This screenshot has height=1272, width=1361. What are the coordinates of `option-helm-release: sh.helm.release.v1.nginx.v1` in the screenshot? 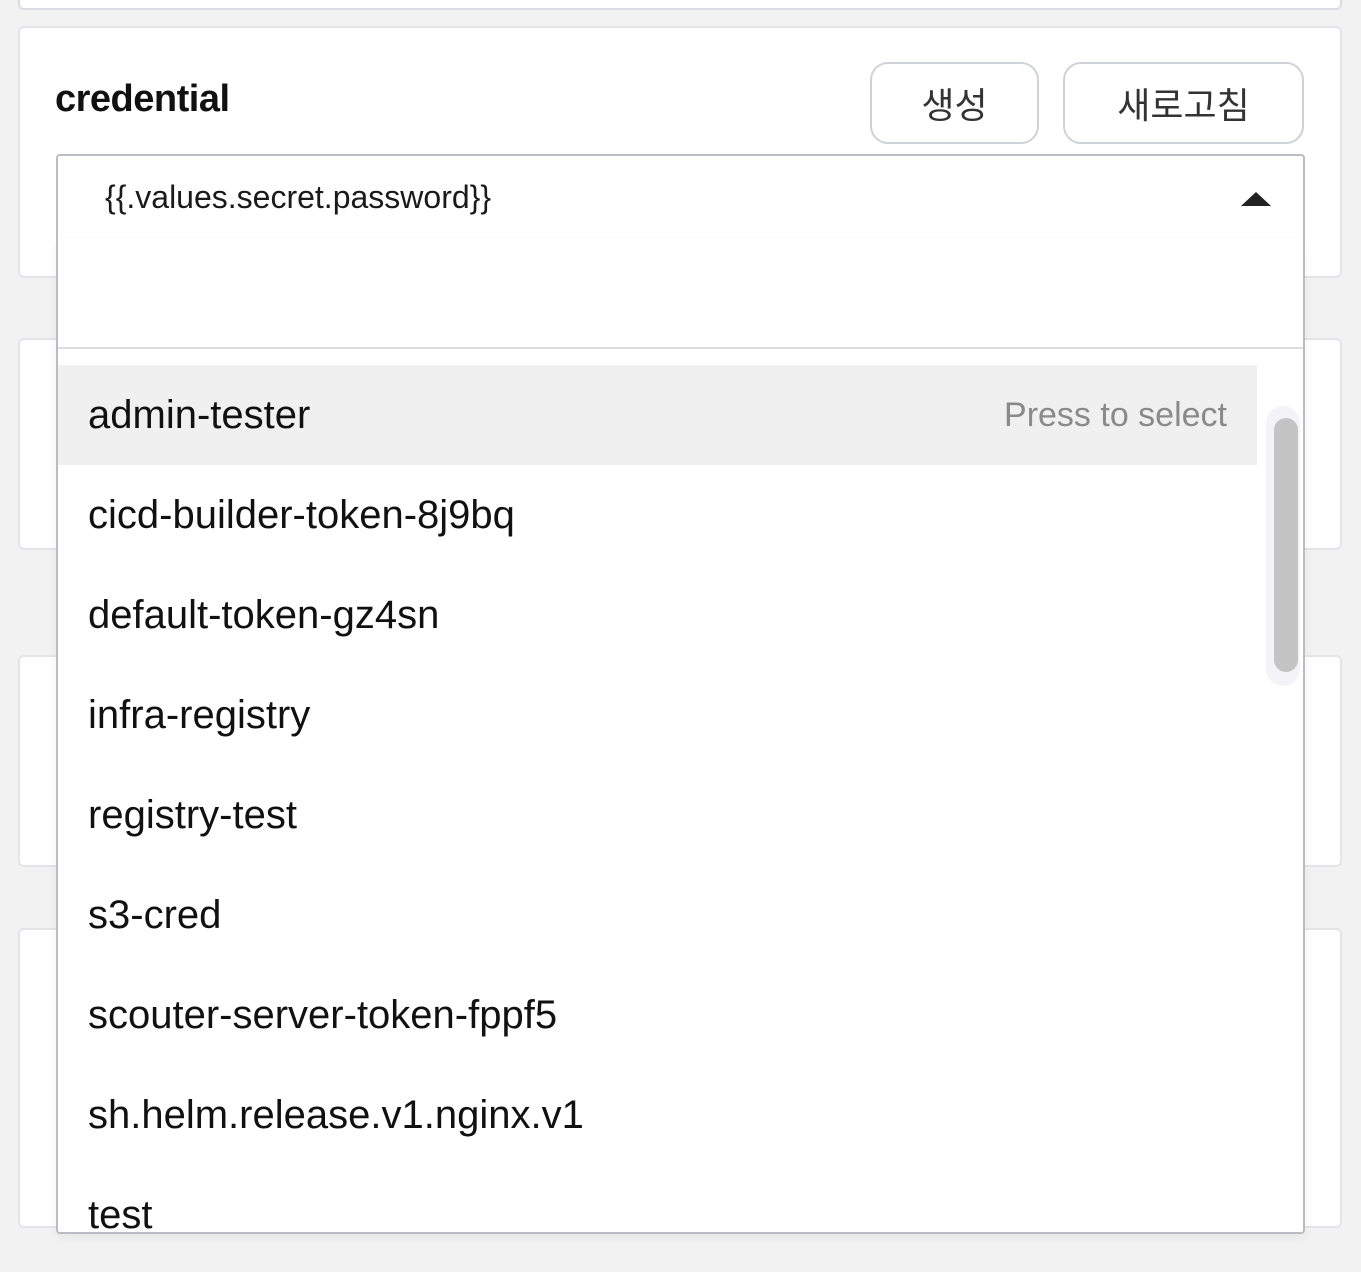 It's located at (657, 1115).